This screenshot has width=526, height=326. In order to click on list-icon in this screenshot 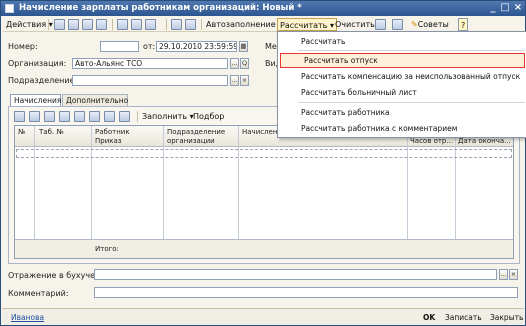, I will do `click(176, 24)`.